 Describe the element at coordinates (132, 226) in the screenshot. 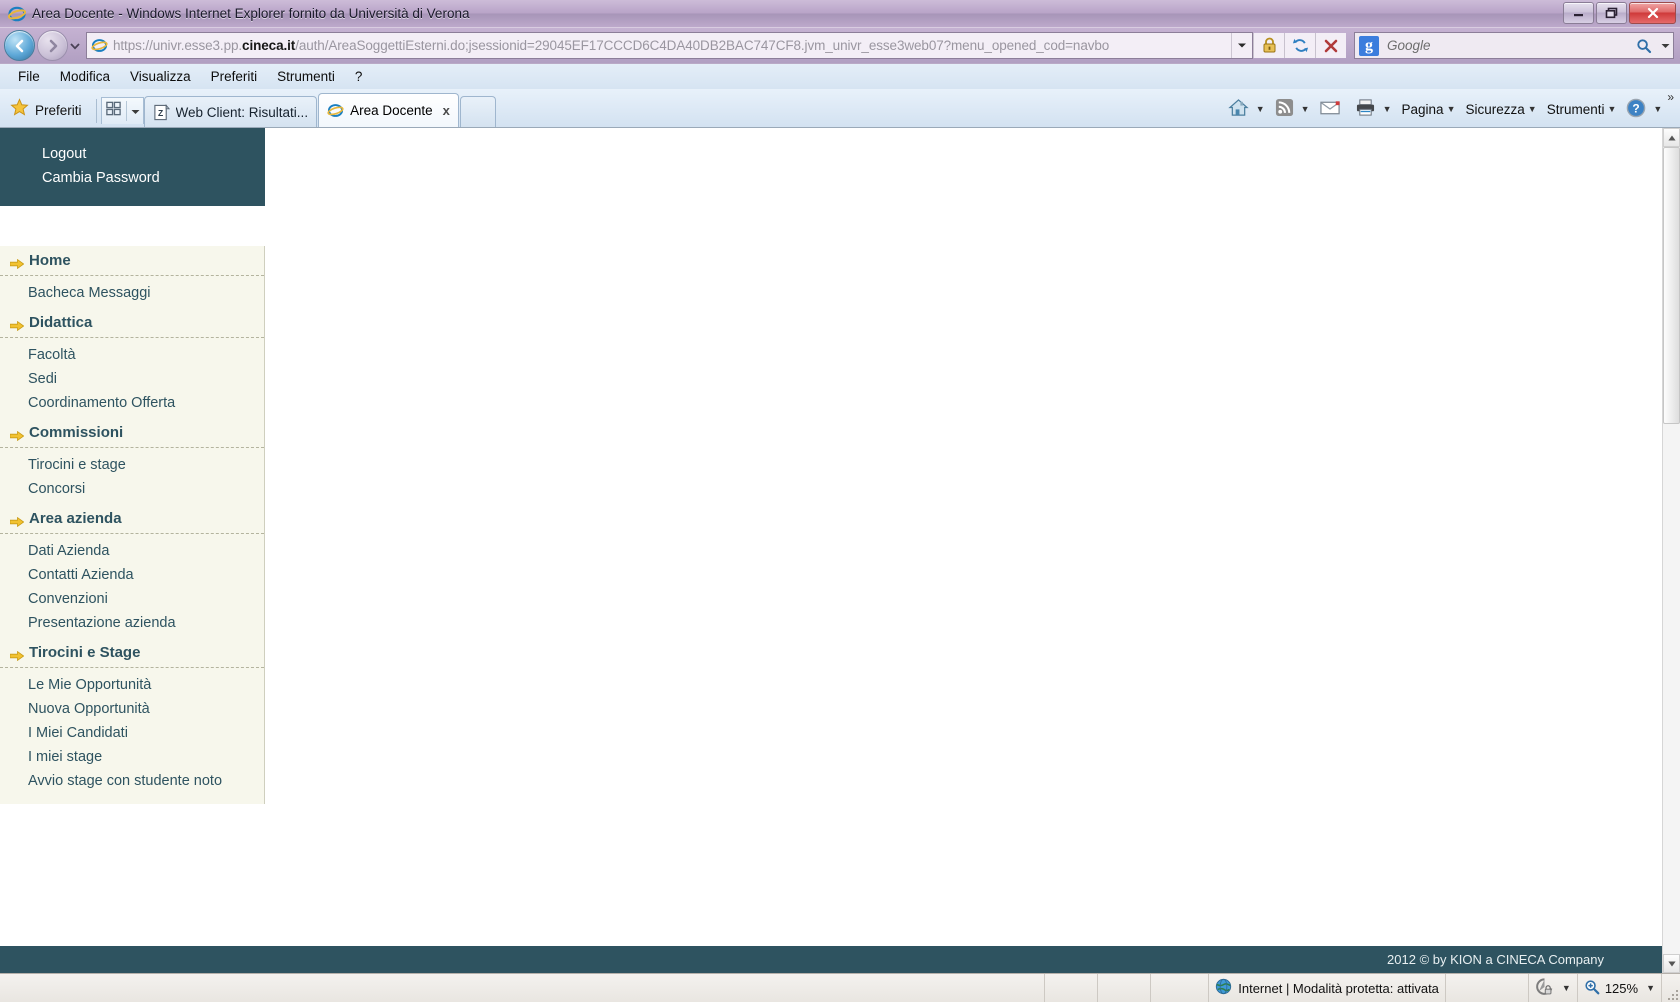

I see `sidebar-spacer` at that location.